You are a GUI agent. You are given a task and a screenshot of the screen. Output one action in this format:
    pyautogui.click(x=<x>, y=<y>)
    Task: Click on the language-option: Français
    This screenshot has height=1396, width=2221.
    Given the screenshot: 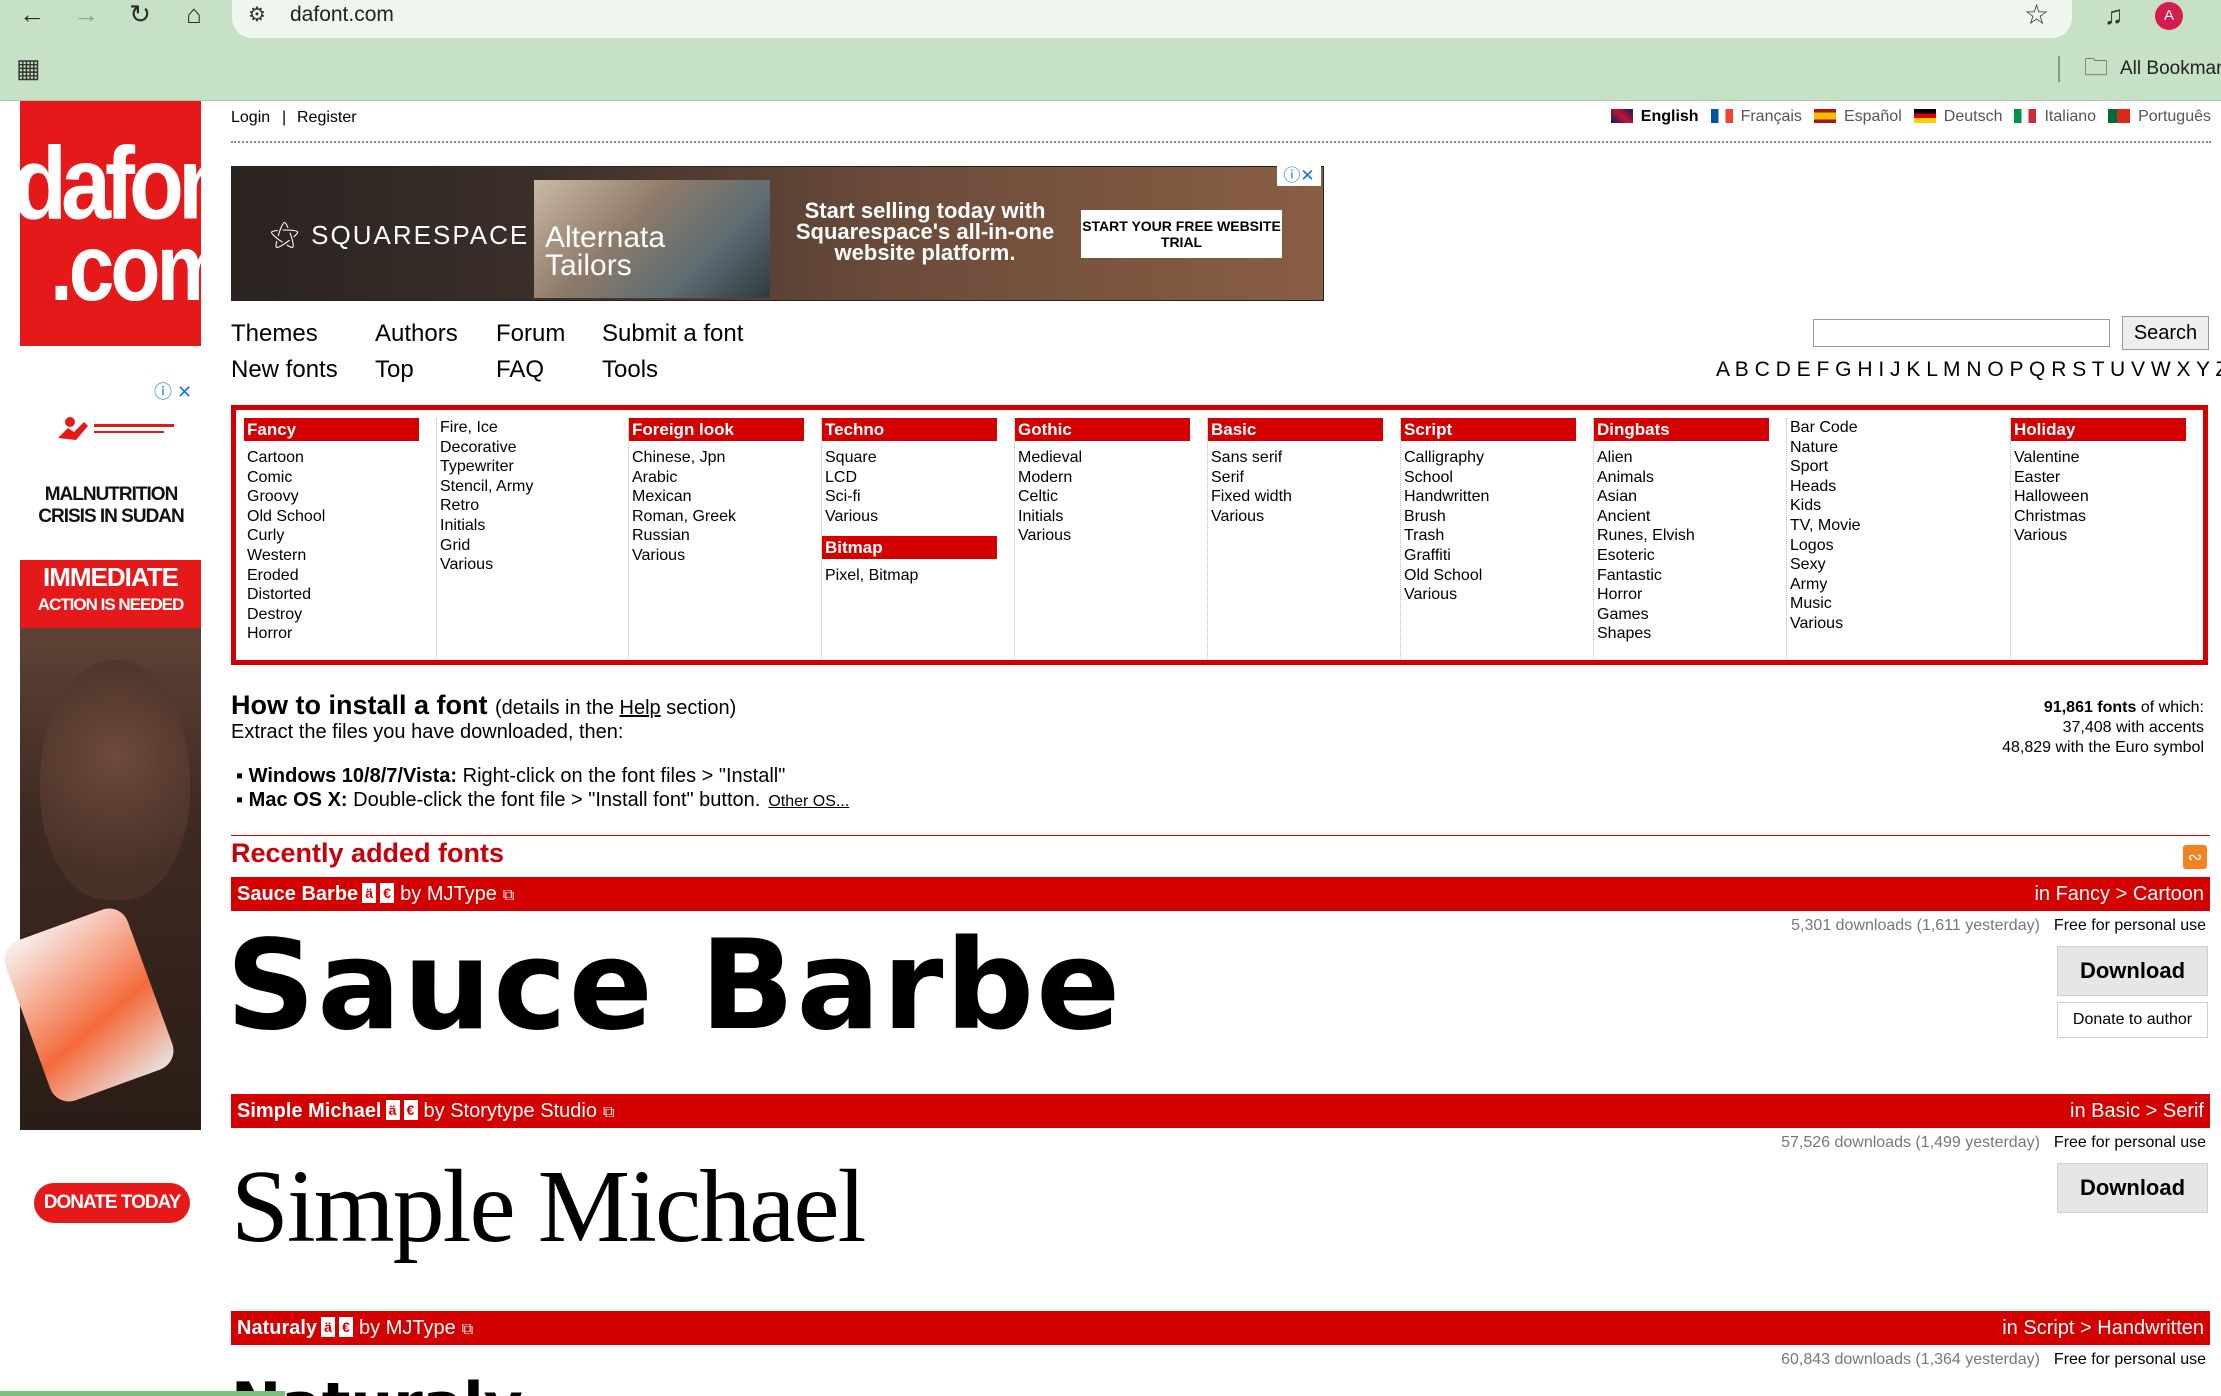 What is the action you would take?
    pyautogui.click(x=1756, y=117)
    